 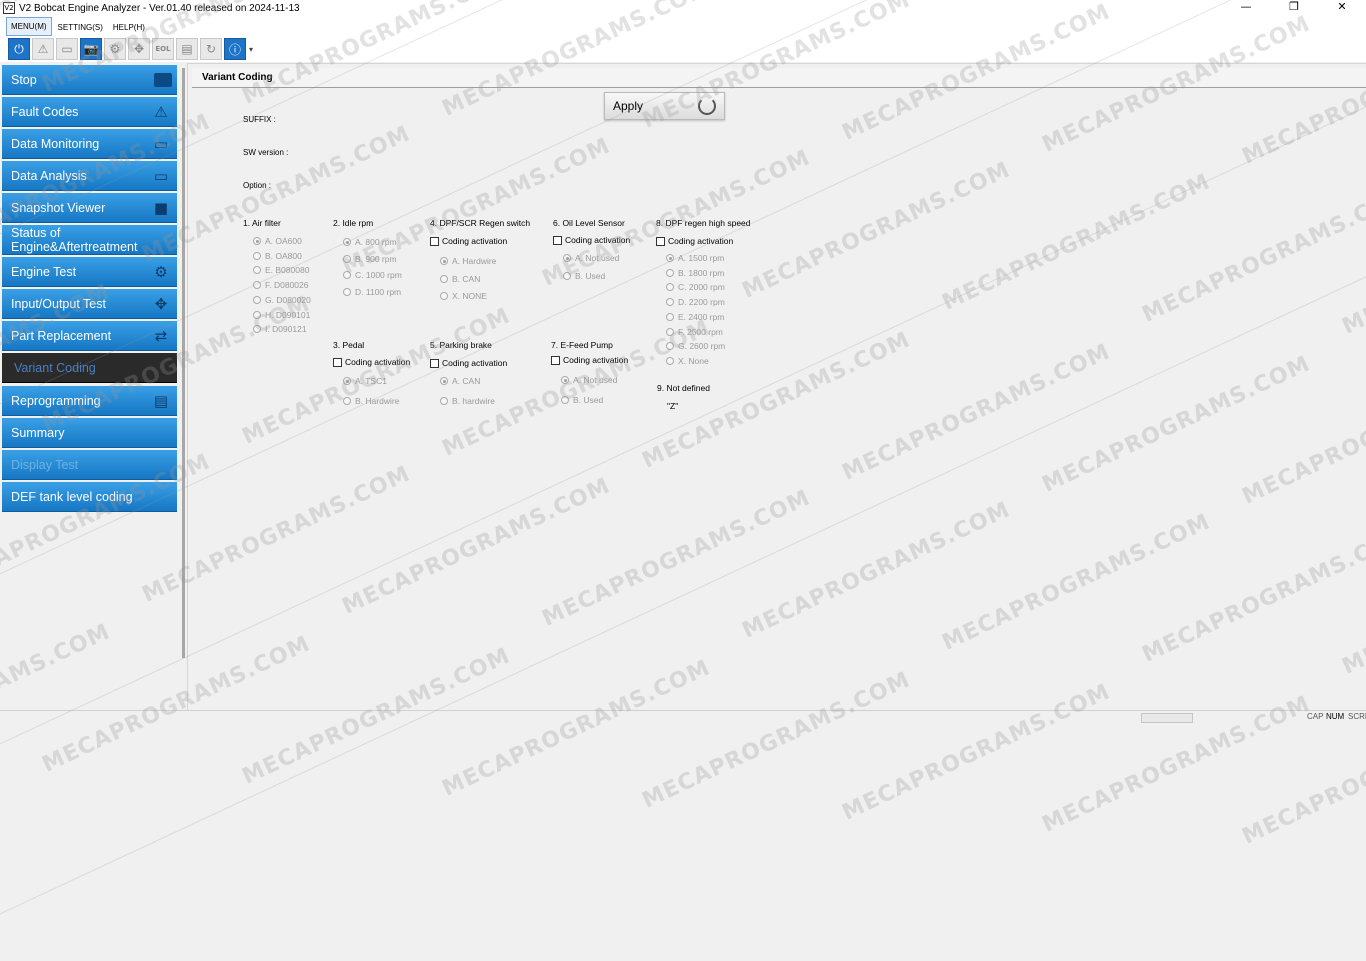 I want to click on oil-level-coding-activation-checkbox: Coding activation, so click(x=591, y=240).